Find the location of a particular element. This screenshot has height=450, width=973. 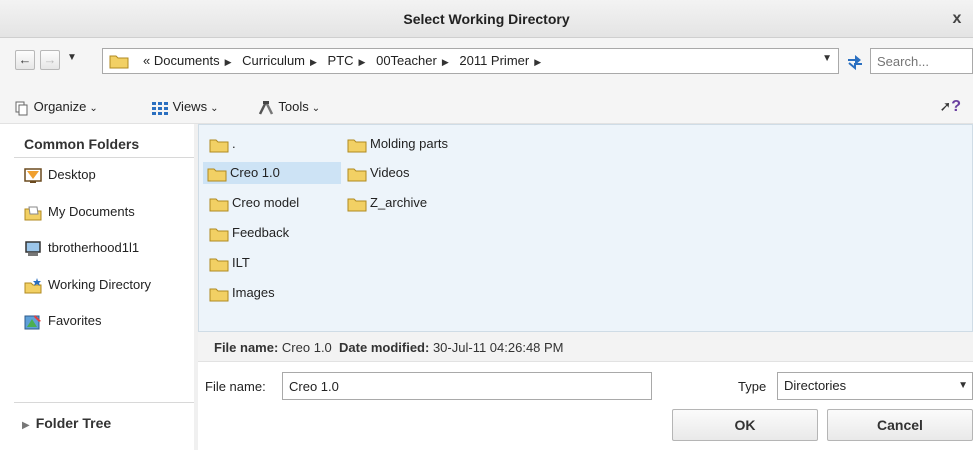

file-name: ILT is located at coordinates (241, 262).